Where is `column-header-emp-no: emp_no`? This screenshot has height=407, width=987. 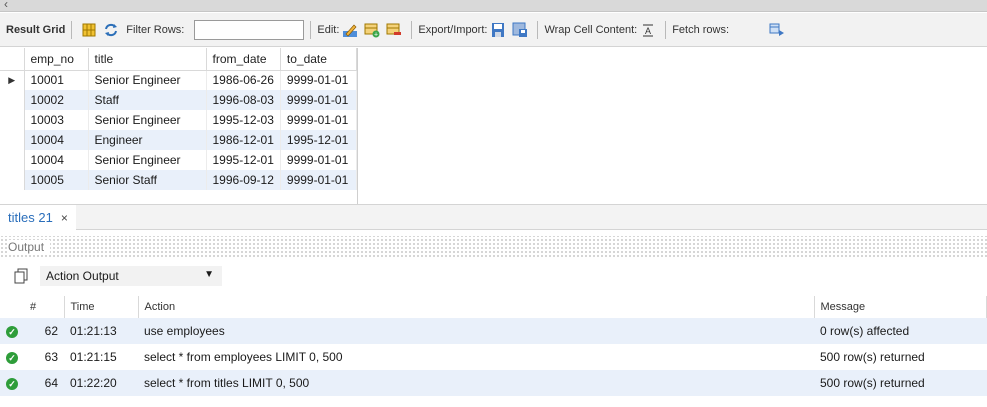 column-header-emp-no: emp_no is located at coordinates (56, 59).